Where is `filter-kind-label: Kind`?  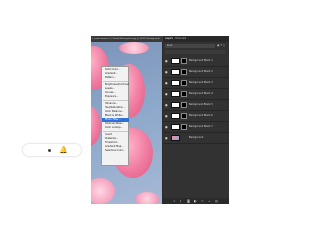 filter-kind-label: Kind is located at coordinates (170, 45).